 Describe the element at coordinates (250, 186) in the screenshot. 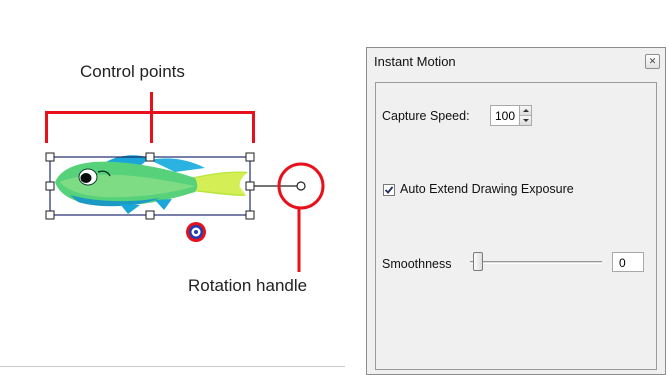

I see `control-point-middle-right` at that location.